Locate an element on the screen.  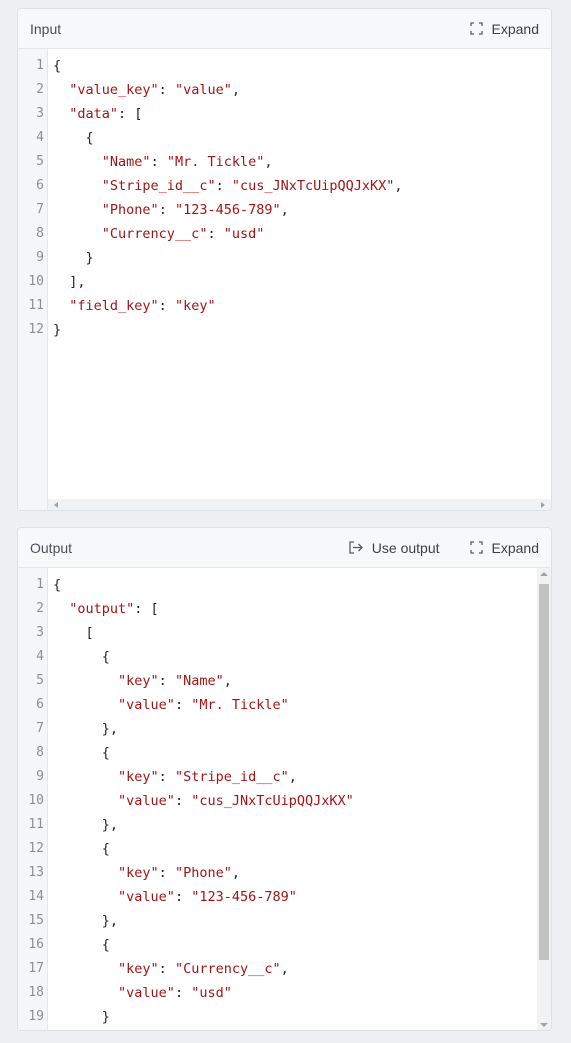
input-horizontal-scrollbar is located at coordinates (299, 504).